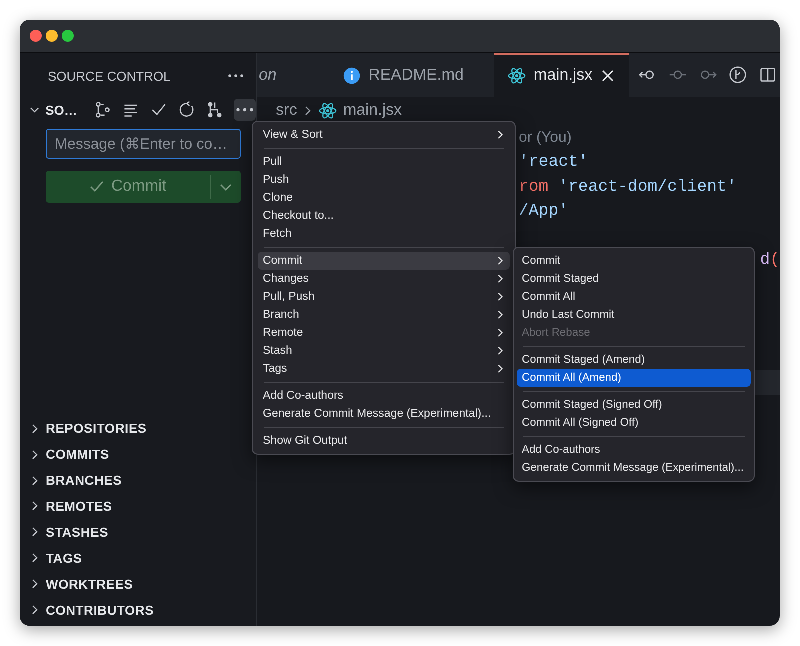  What do you see at coordinates (287, 111) in the screenshot?
I see `breadcrumb-folder: src` at bounding box center [287, 111].